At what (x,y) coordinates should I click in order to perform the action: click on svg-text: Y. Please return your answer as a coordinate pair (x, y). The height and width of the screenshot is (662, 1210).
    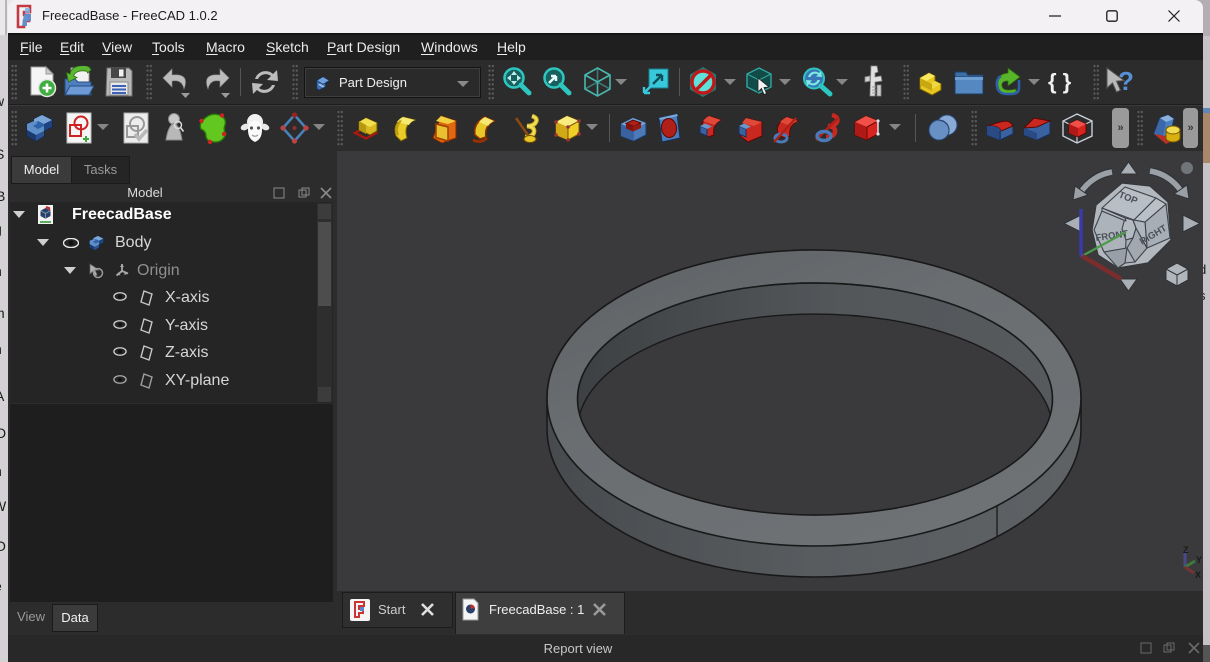
    Looking at the image, I should click on (1199, 560).